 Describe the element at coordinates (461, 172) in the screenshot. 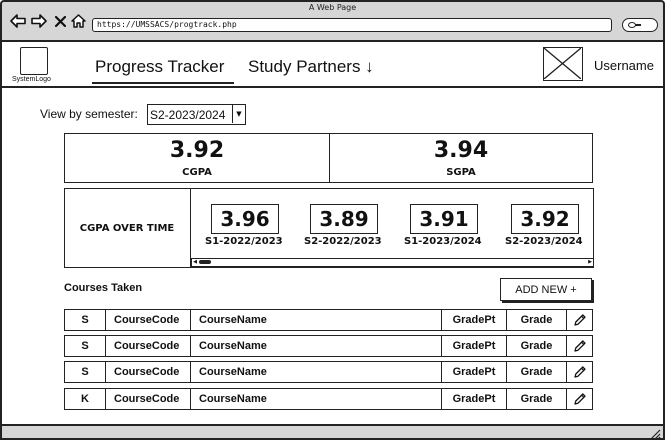

I see `sgpa-label: SGPA` at that location.